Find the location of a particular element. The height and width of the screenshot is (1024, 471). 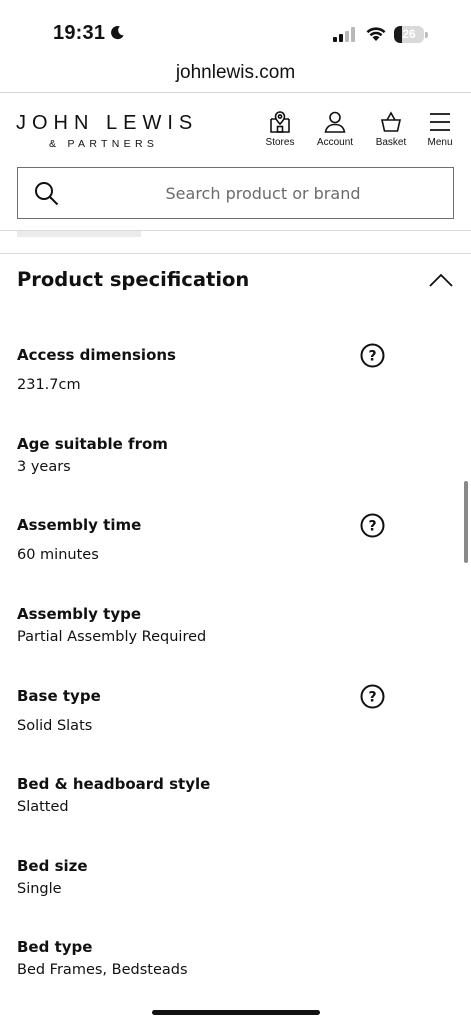

section-divider is located at coordinates (235, 253).